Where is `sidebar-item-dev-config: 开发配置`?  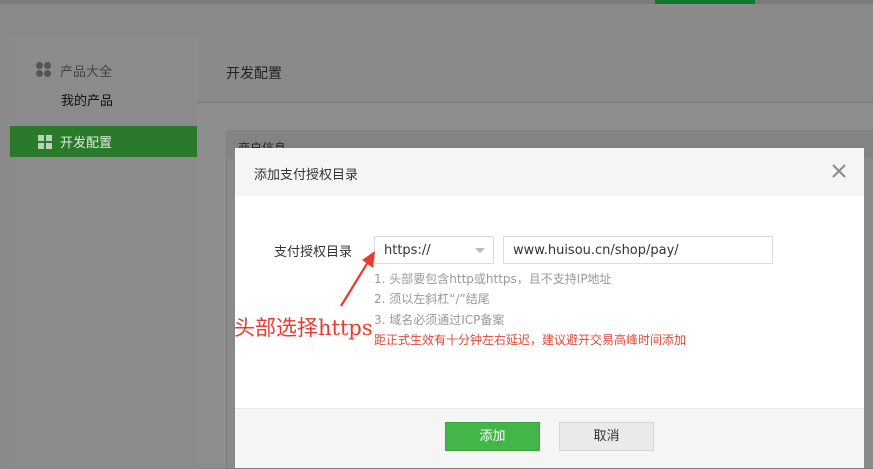
sidebar-item-dev-config: 开发配置 is located at coordinates (103, 141).